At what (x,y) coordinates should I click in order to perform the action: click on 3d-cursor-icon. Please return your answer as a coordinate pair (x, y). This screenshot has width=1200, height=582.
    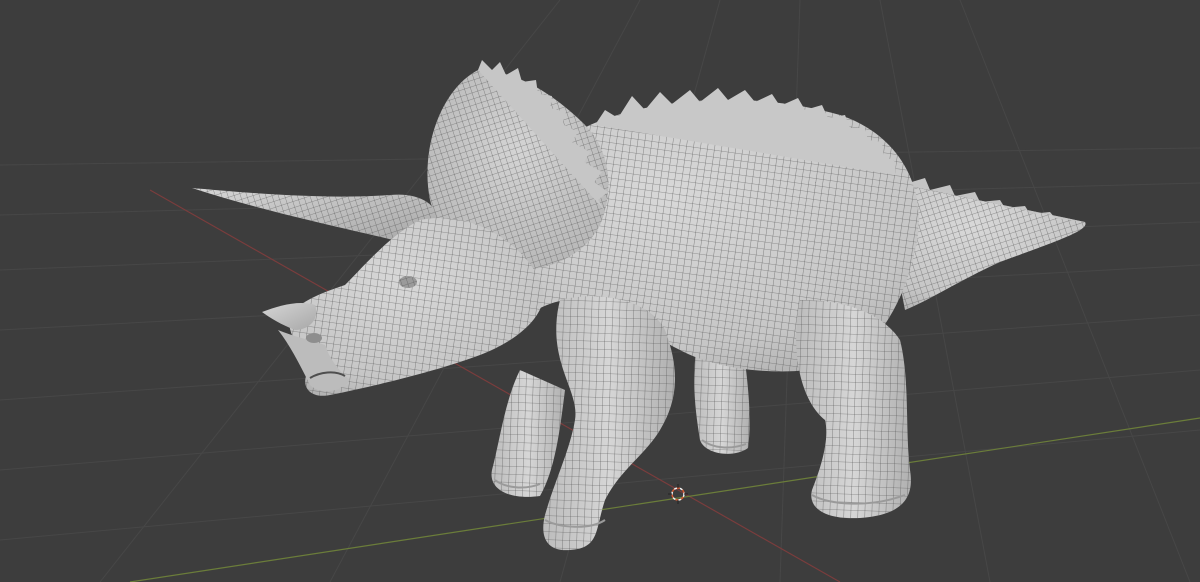
    Looking at the image, I should click on (678, 494).